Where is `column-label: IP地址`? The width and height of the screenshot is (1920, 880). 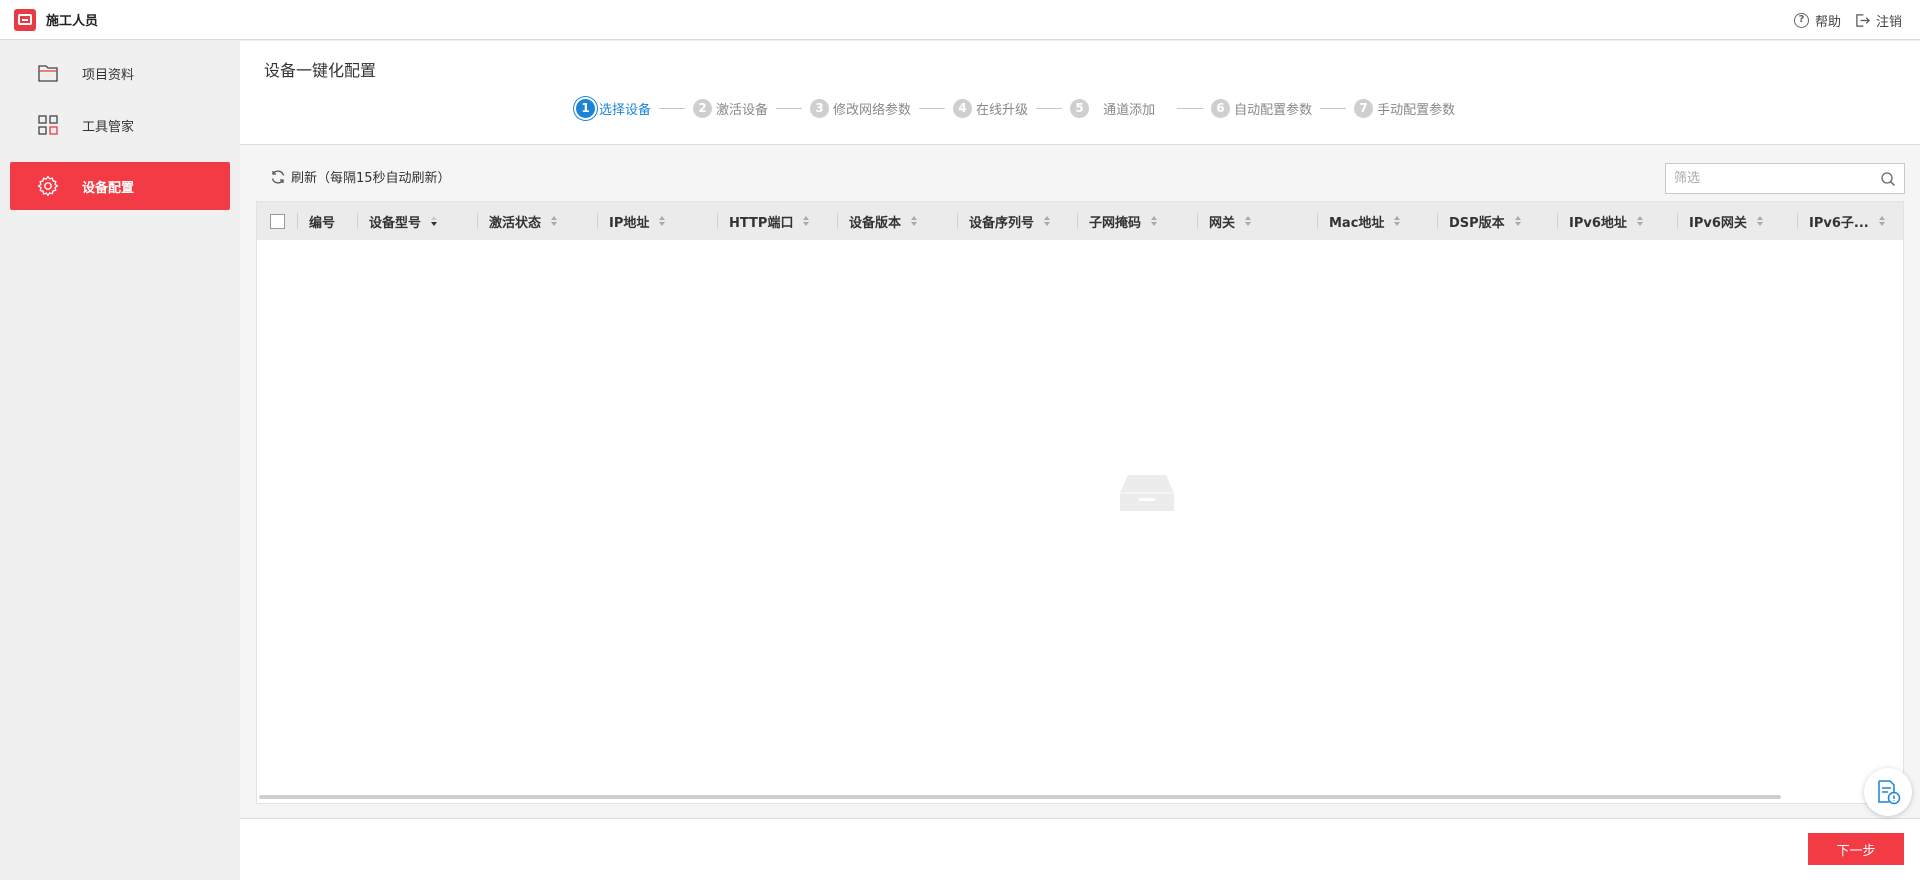
column-label: IP地址 is located at coordinates (629, 223).